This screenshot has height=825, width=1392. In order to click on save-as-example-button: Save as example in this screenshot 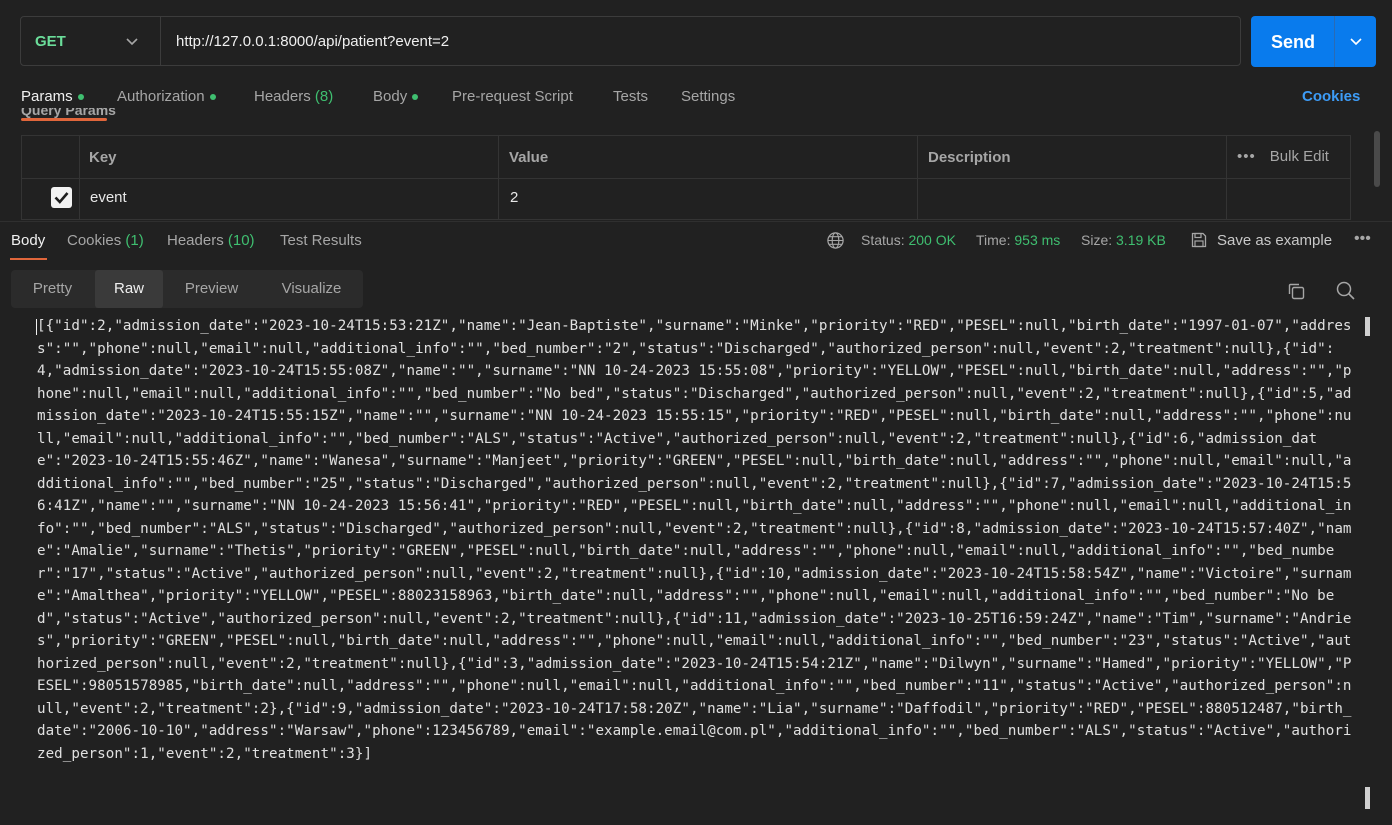, I will do `click(1274, 240)`.